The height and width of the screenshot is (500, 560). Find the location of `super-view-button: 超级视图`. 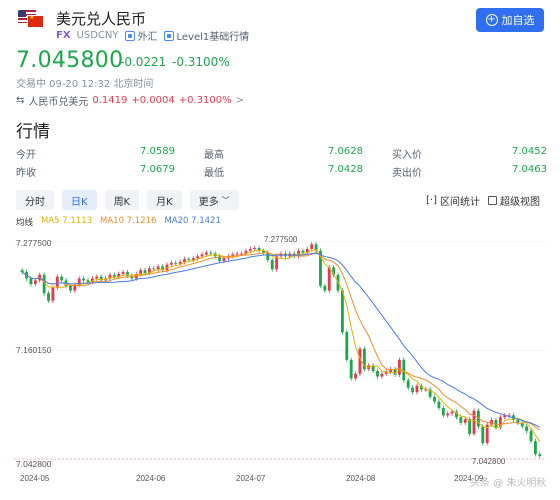

super-view-button: 超级视图 is located at coordinates (514, 200).